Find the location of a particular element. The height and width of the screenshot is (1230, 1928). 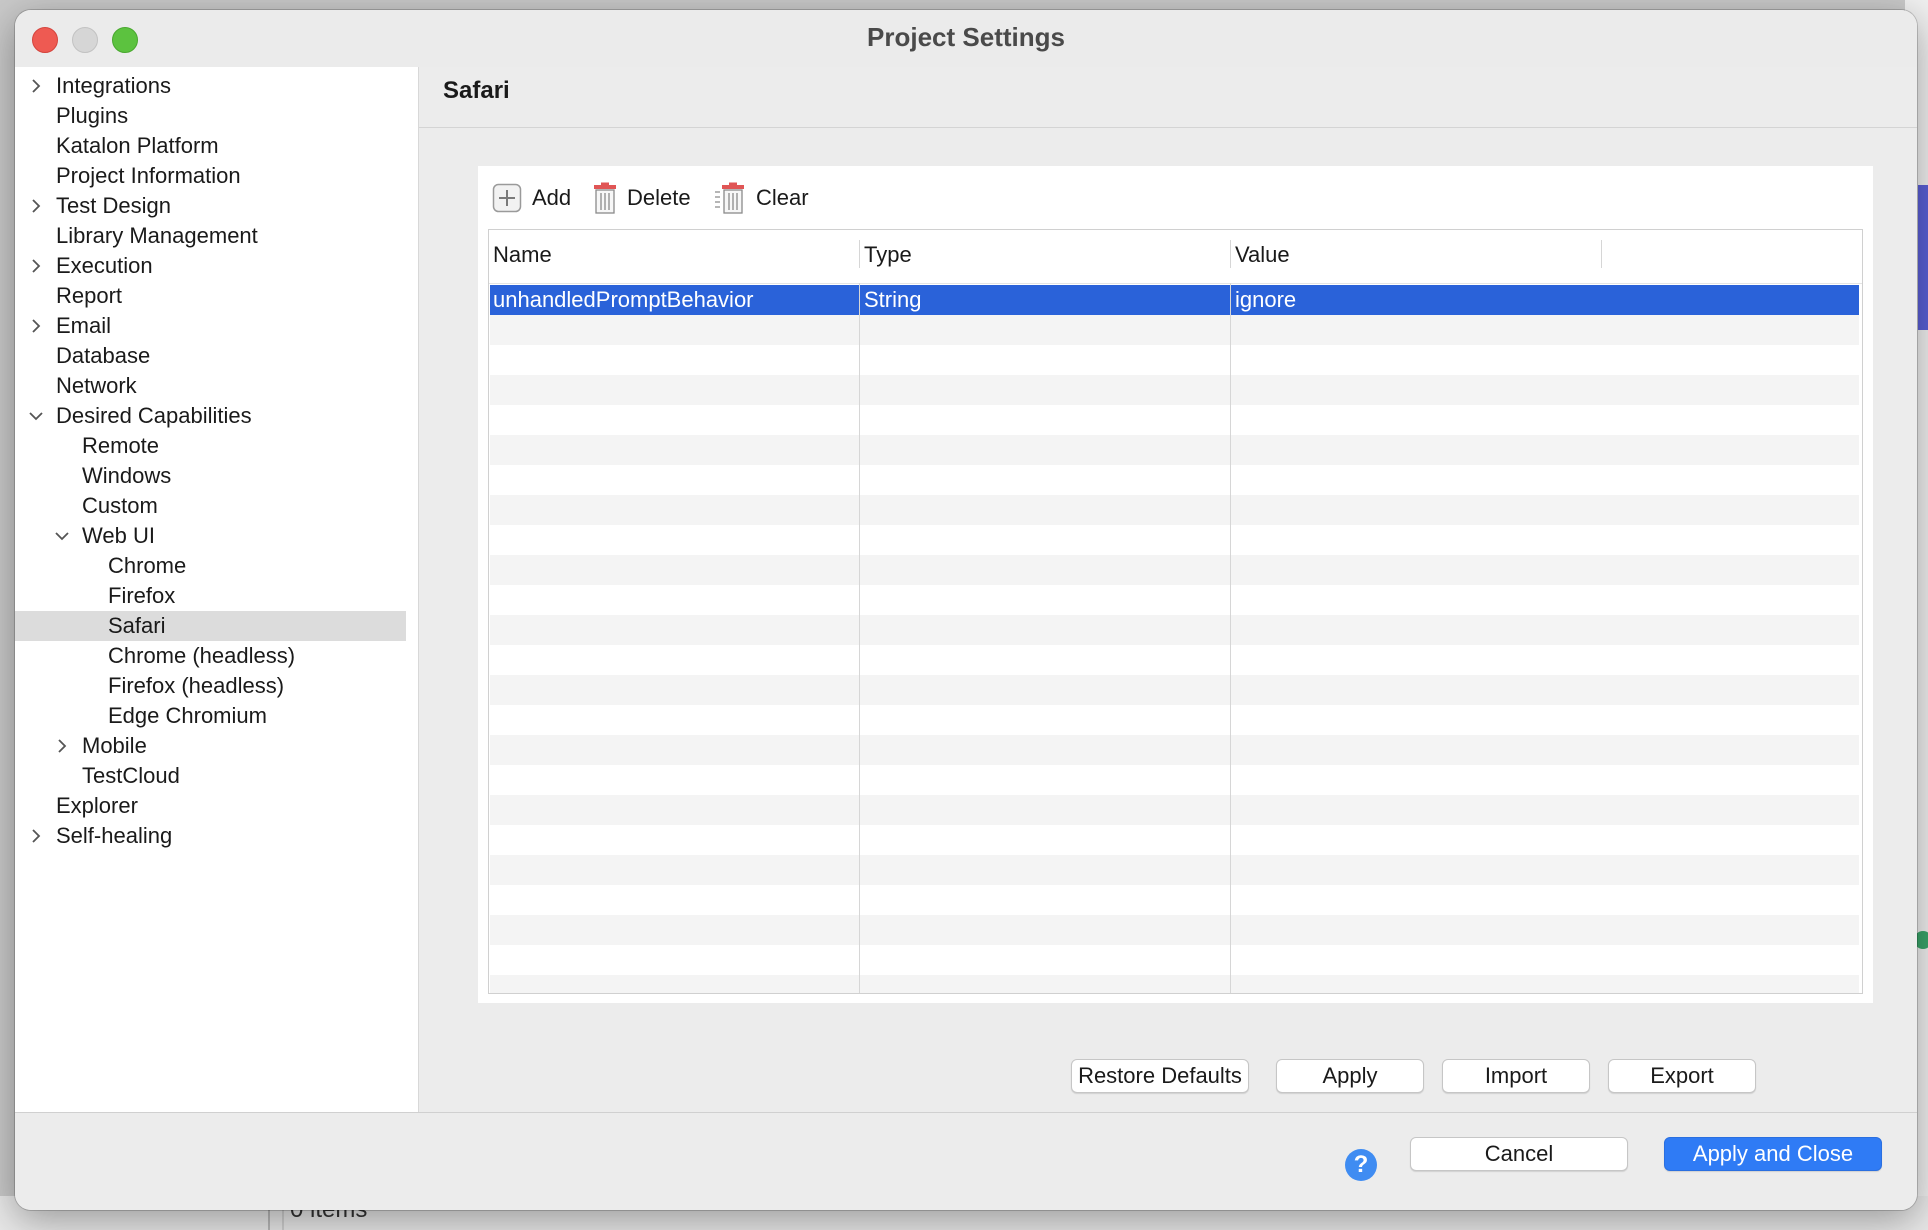

tree-item: Safari is located at coordinates (210, 626).